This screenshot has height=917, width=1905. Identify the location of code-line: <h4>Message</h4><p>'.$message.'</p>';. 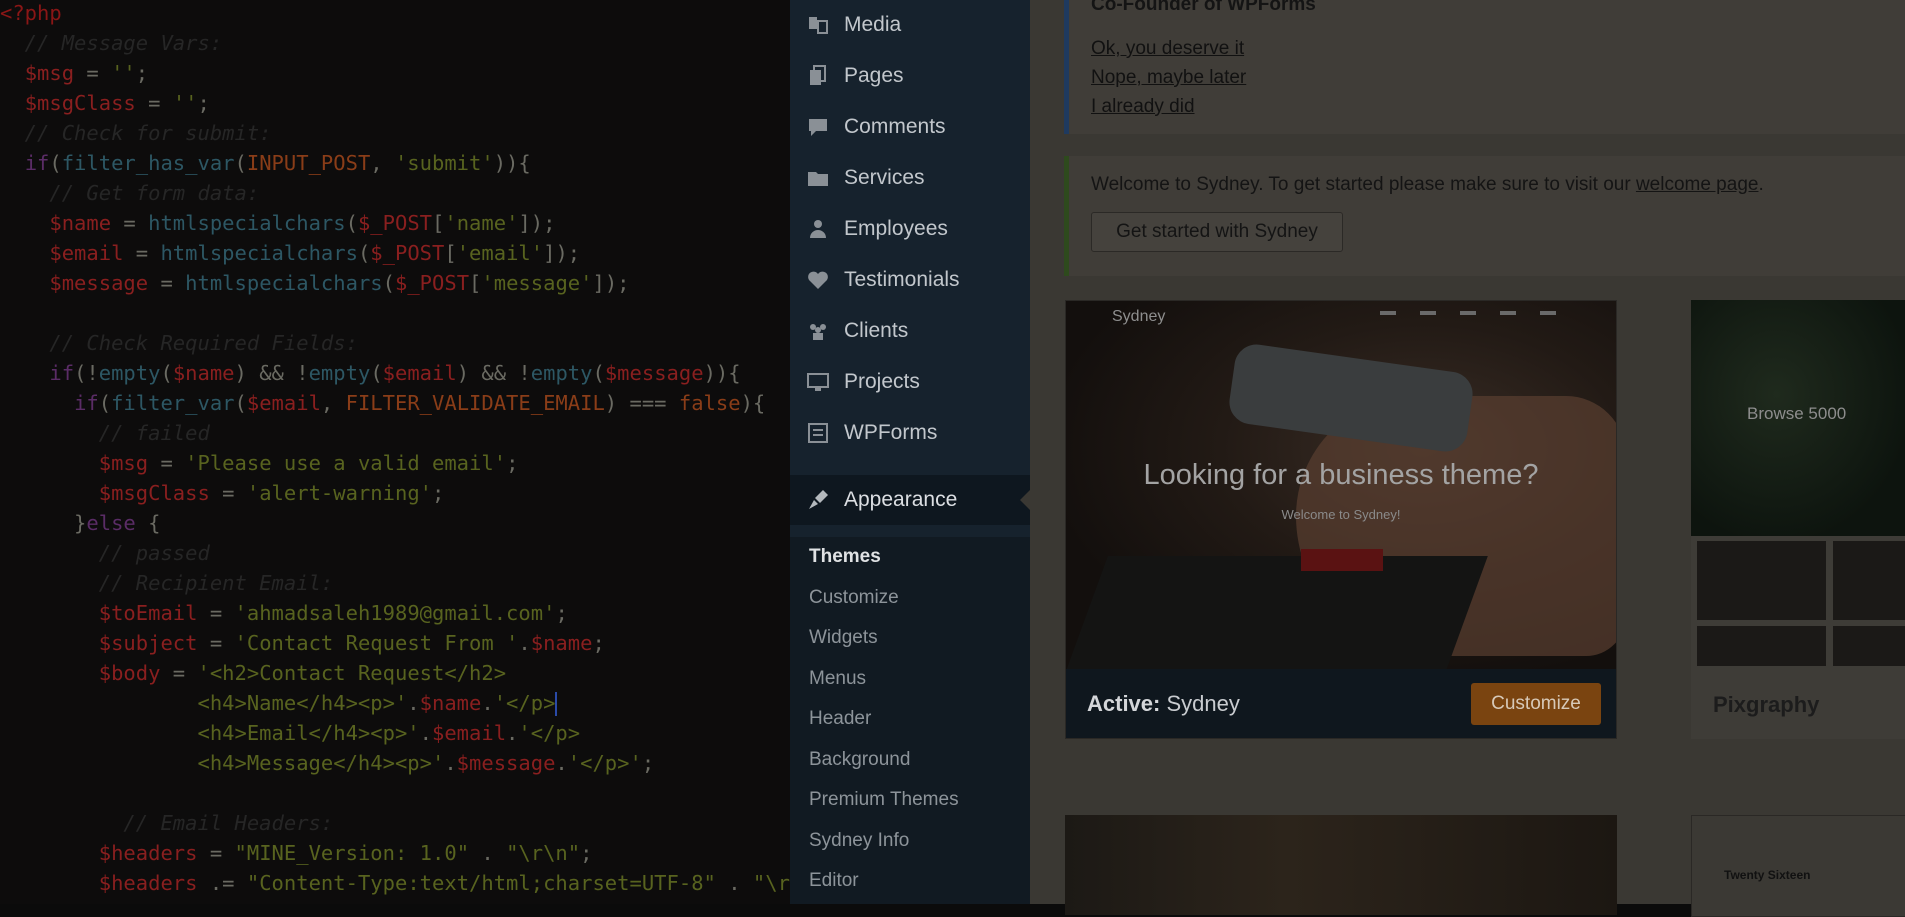
(327, 763).